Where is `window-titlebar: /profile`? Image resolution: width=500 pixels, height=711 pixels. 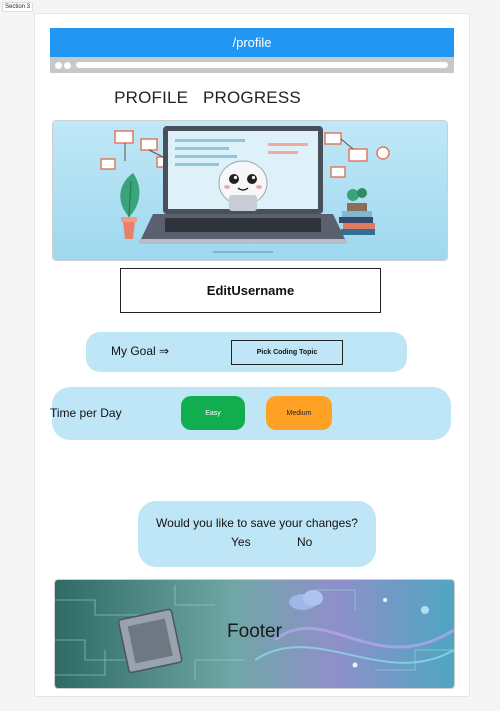 window-titlebar: /profile is located at coordinates (252, 42).